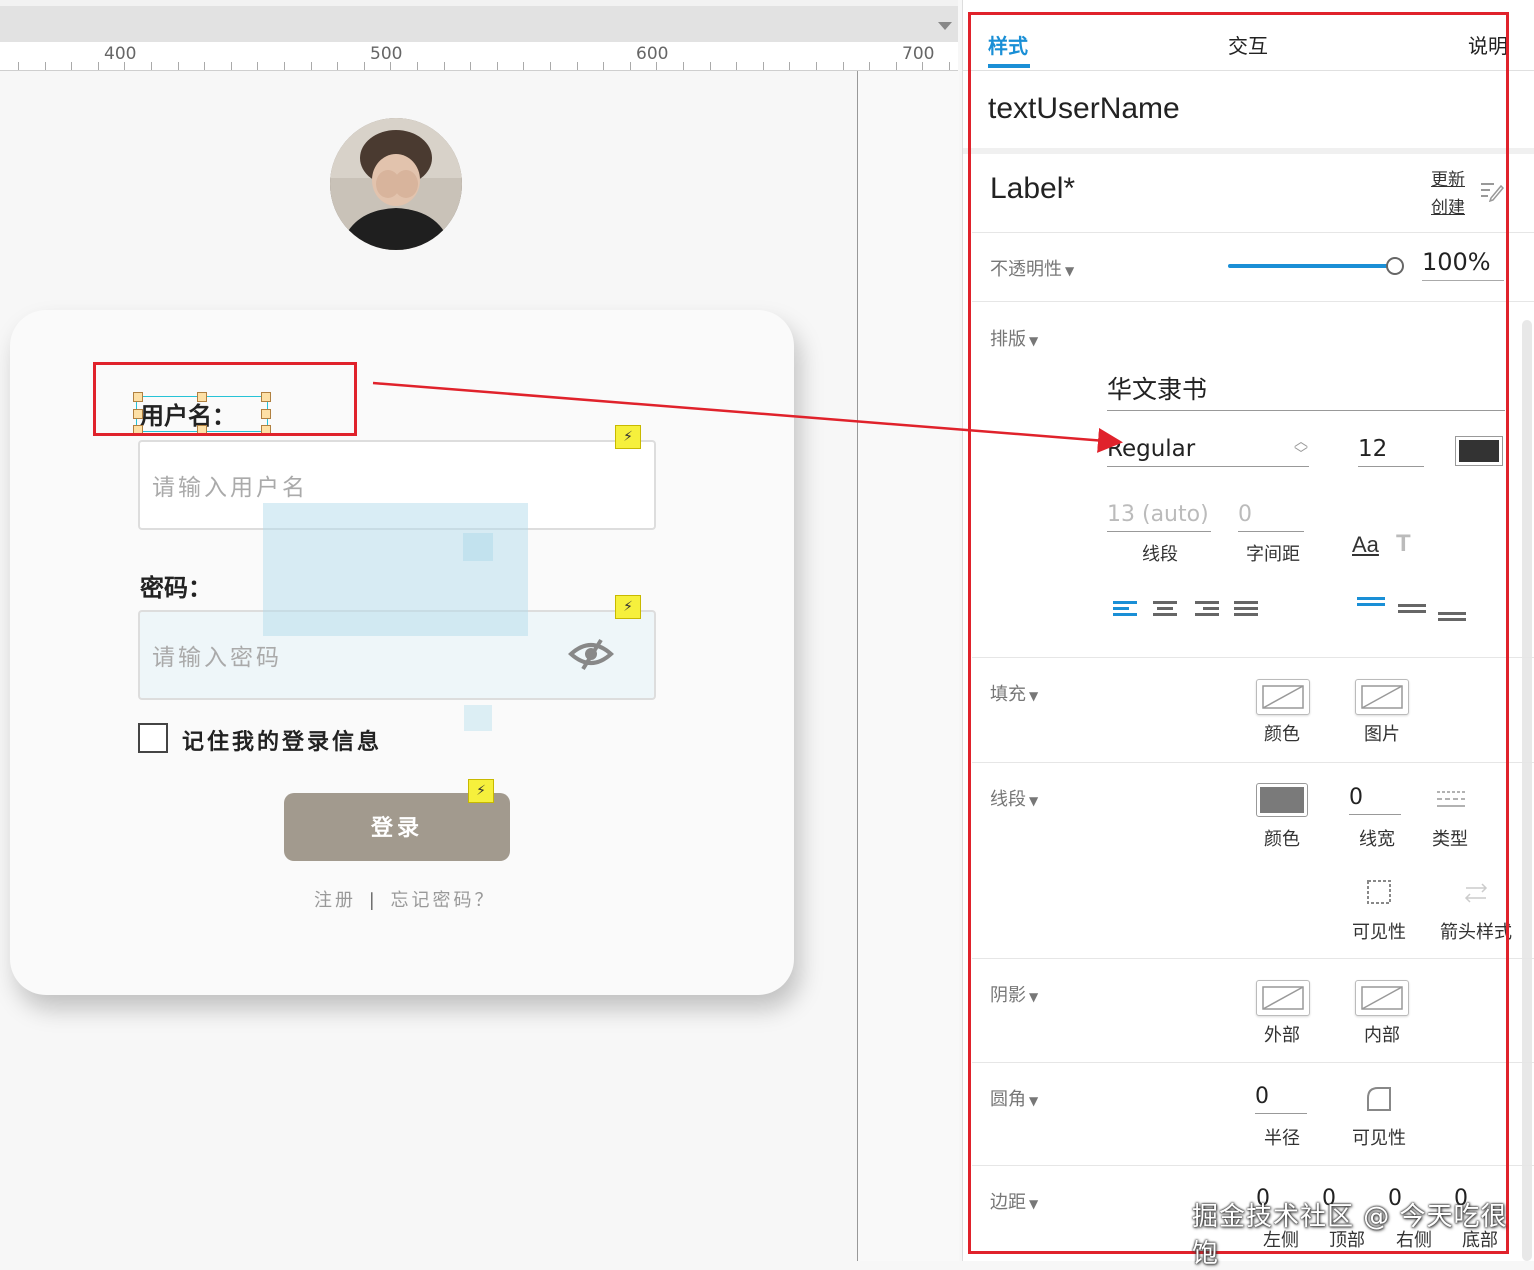  What do you see at coordinates (479, 3) in the screenshot?
I see `canvas-top-strip-highlight` at bounding box center [479, 3].